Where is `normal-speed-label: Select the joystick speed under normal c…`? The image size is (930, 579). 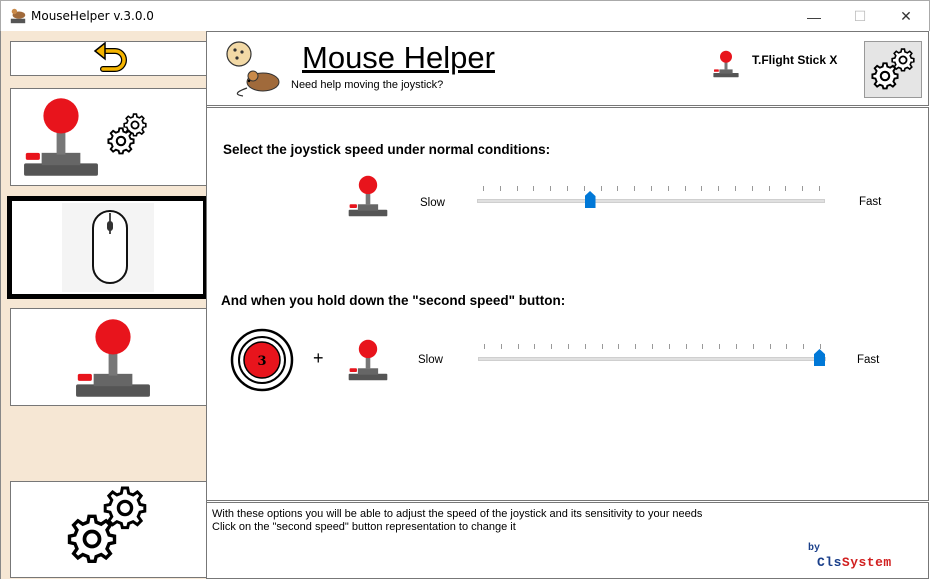 normal-speed-label: Select the joystick speed under normal c… is located at coordinates (387, 149).